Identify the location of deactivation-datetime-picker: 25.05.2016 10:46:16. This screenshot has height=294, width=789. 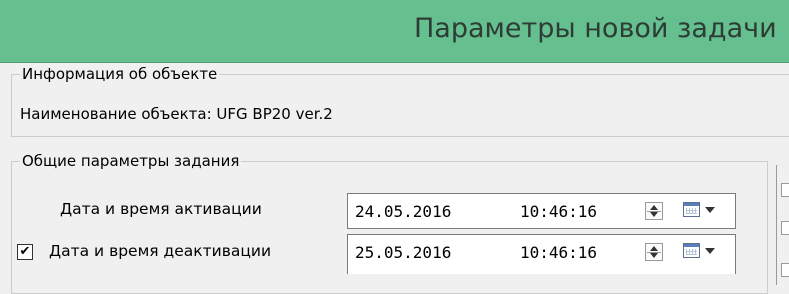
(541, 254).